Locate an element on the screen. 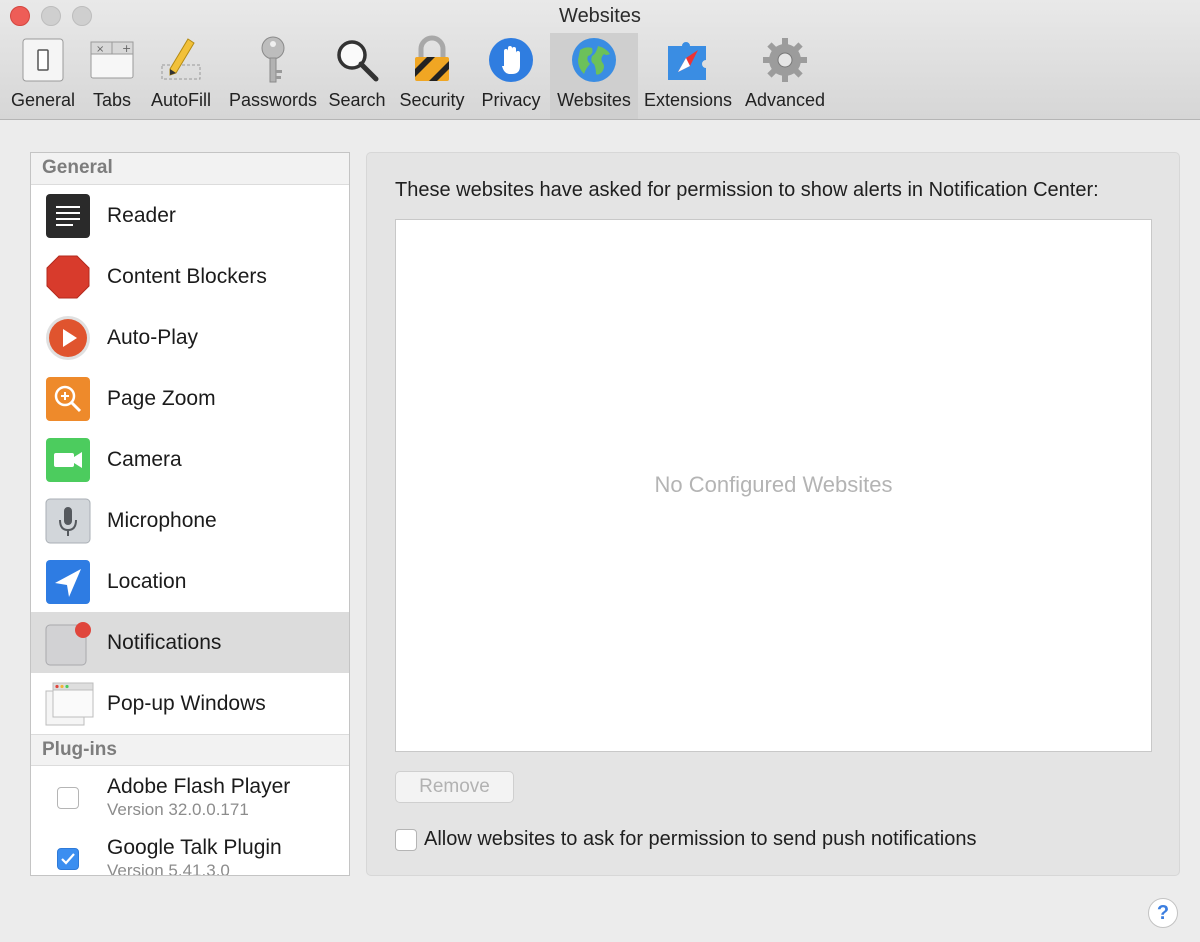 The height and width of the screenshot is (942, 1200). sidebar-item-notifications: Notifications is located at coordinates (190, 642).